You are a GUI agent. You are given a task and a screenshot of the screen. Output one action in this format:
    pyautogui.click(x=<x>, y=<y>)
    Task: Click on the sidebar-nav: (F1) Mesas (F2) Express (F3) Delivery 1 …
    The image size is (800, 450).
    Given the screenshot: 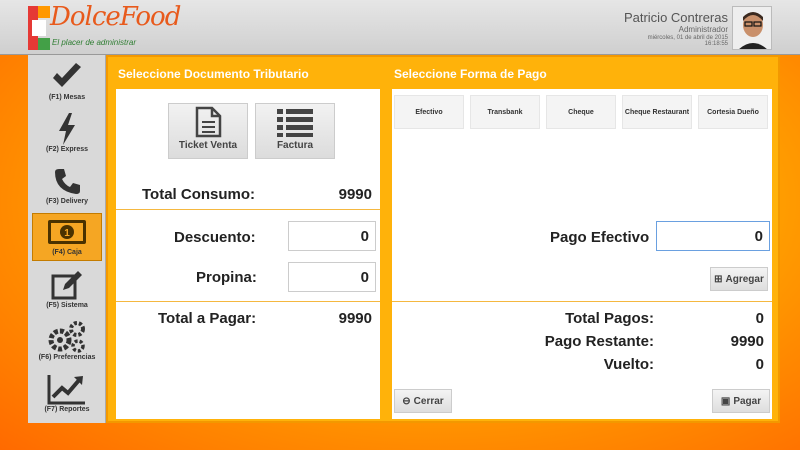 What is the action you would take?
    pyautogui.click(x=67, y=239)
    